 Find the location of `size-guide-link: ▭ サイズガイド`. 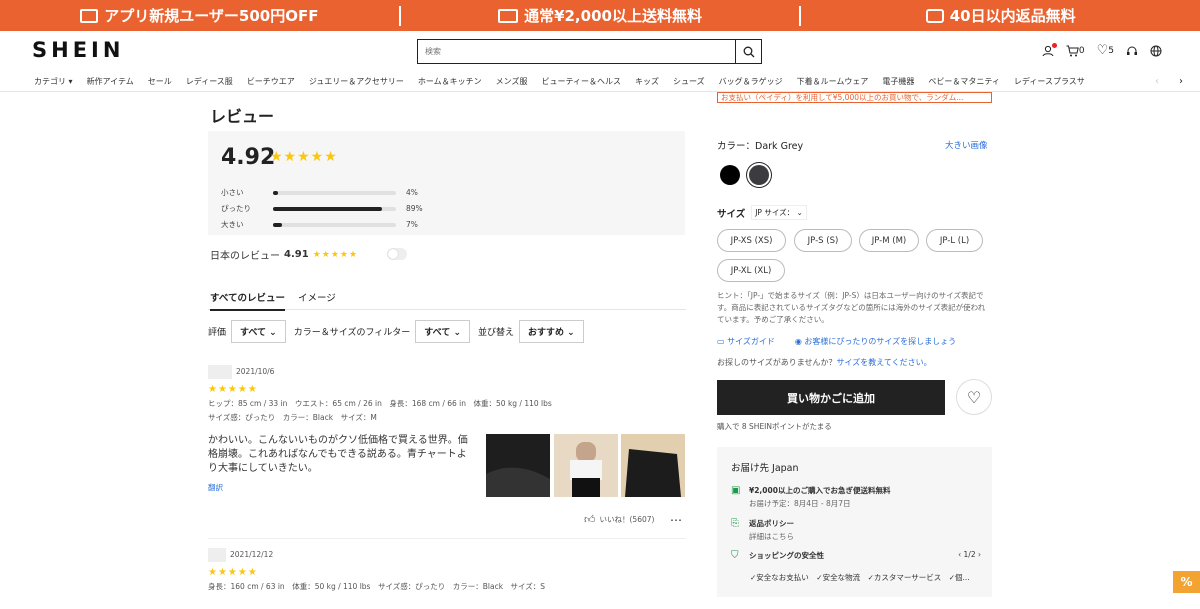

size-guide-link: ▭ サイズガイド is located at coordinates (746, 341).